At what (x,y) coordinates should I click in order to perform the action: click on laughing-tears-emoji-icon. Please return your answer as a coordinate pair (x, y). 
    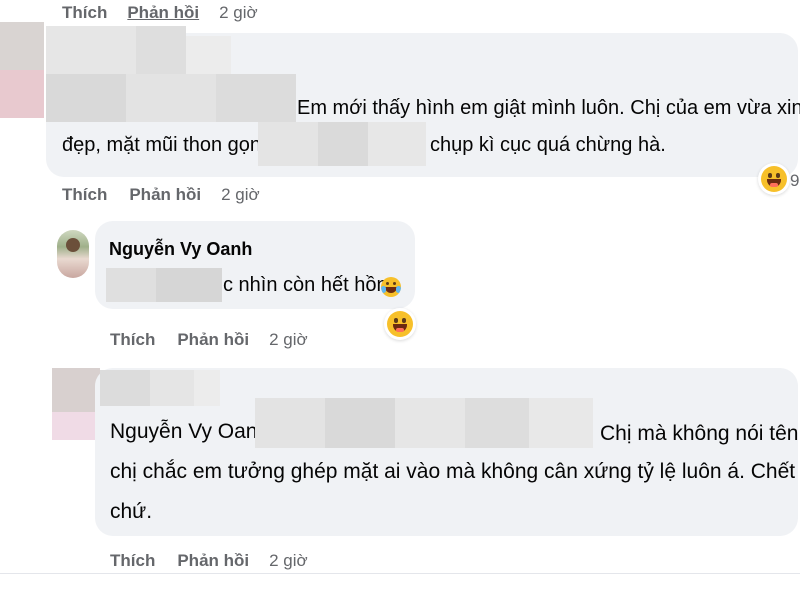
    Looking at the image, I should click on (391, 287).